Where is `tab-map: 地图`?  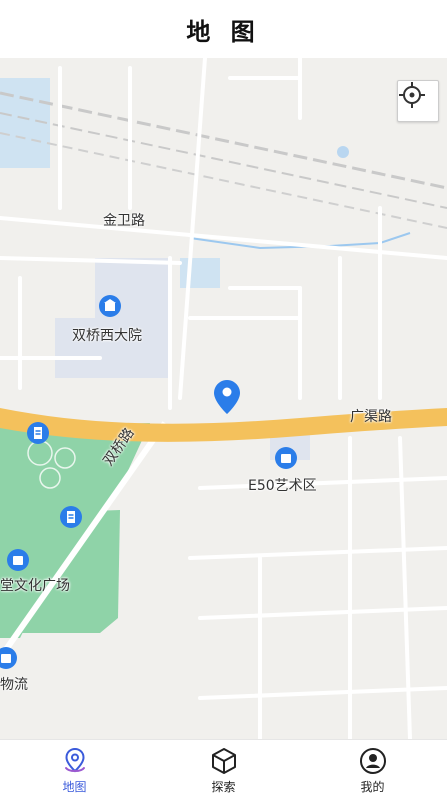
tab-map: 地图 is located at coordinates (74, 769).